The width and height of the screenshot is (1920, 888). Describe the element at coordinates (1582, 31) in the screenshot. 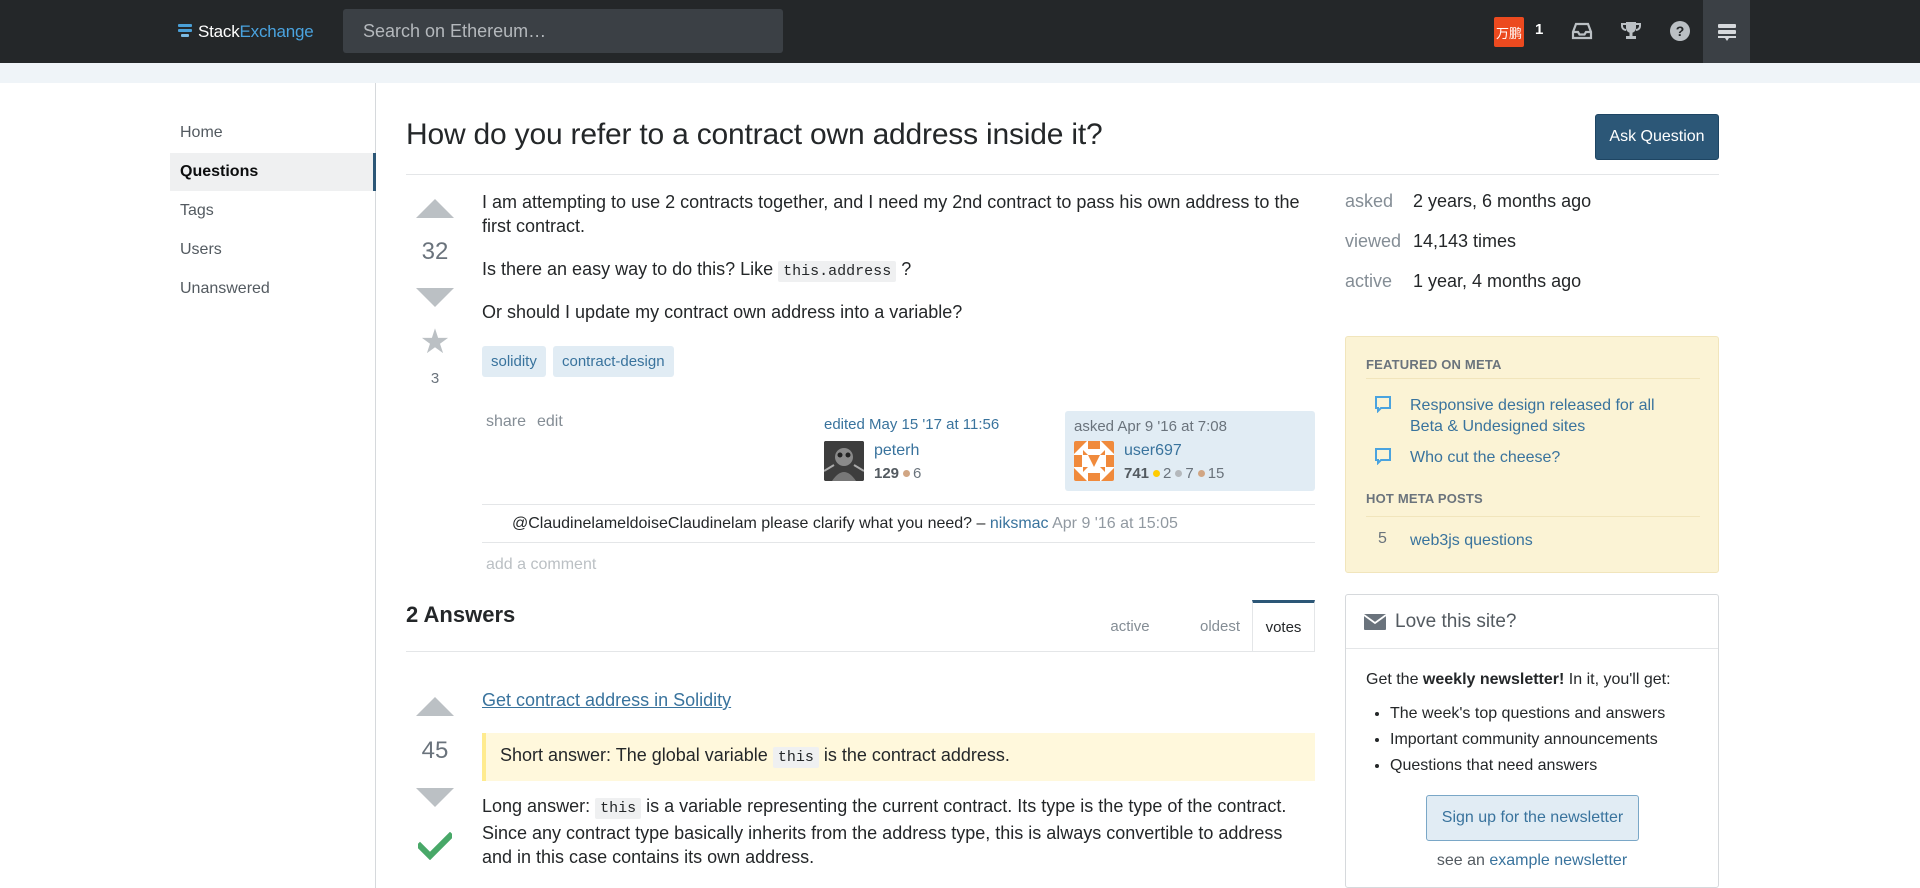

I see `inbox-icon` at that location.